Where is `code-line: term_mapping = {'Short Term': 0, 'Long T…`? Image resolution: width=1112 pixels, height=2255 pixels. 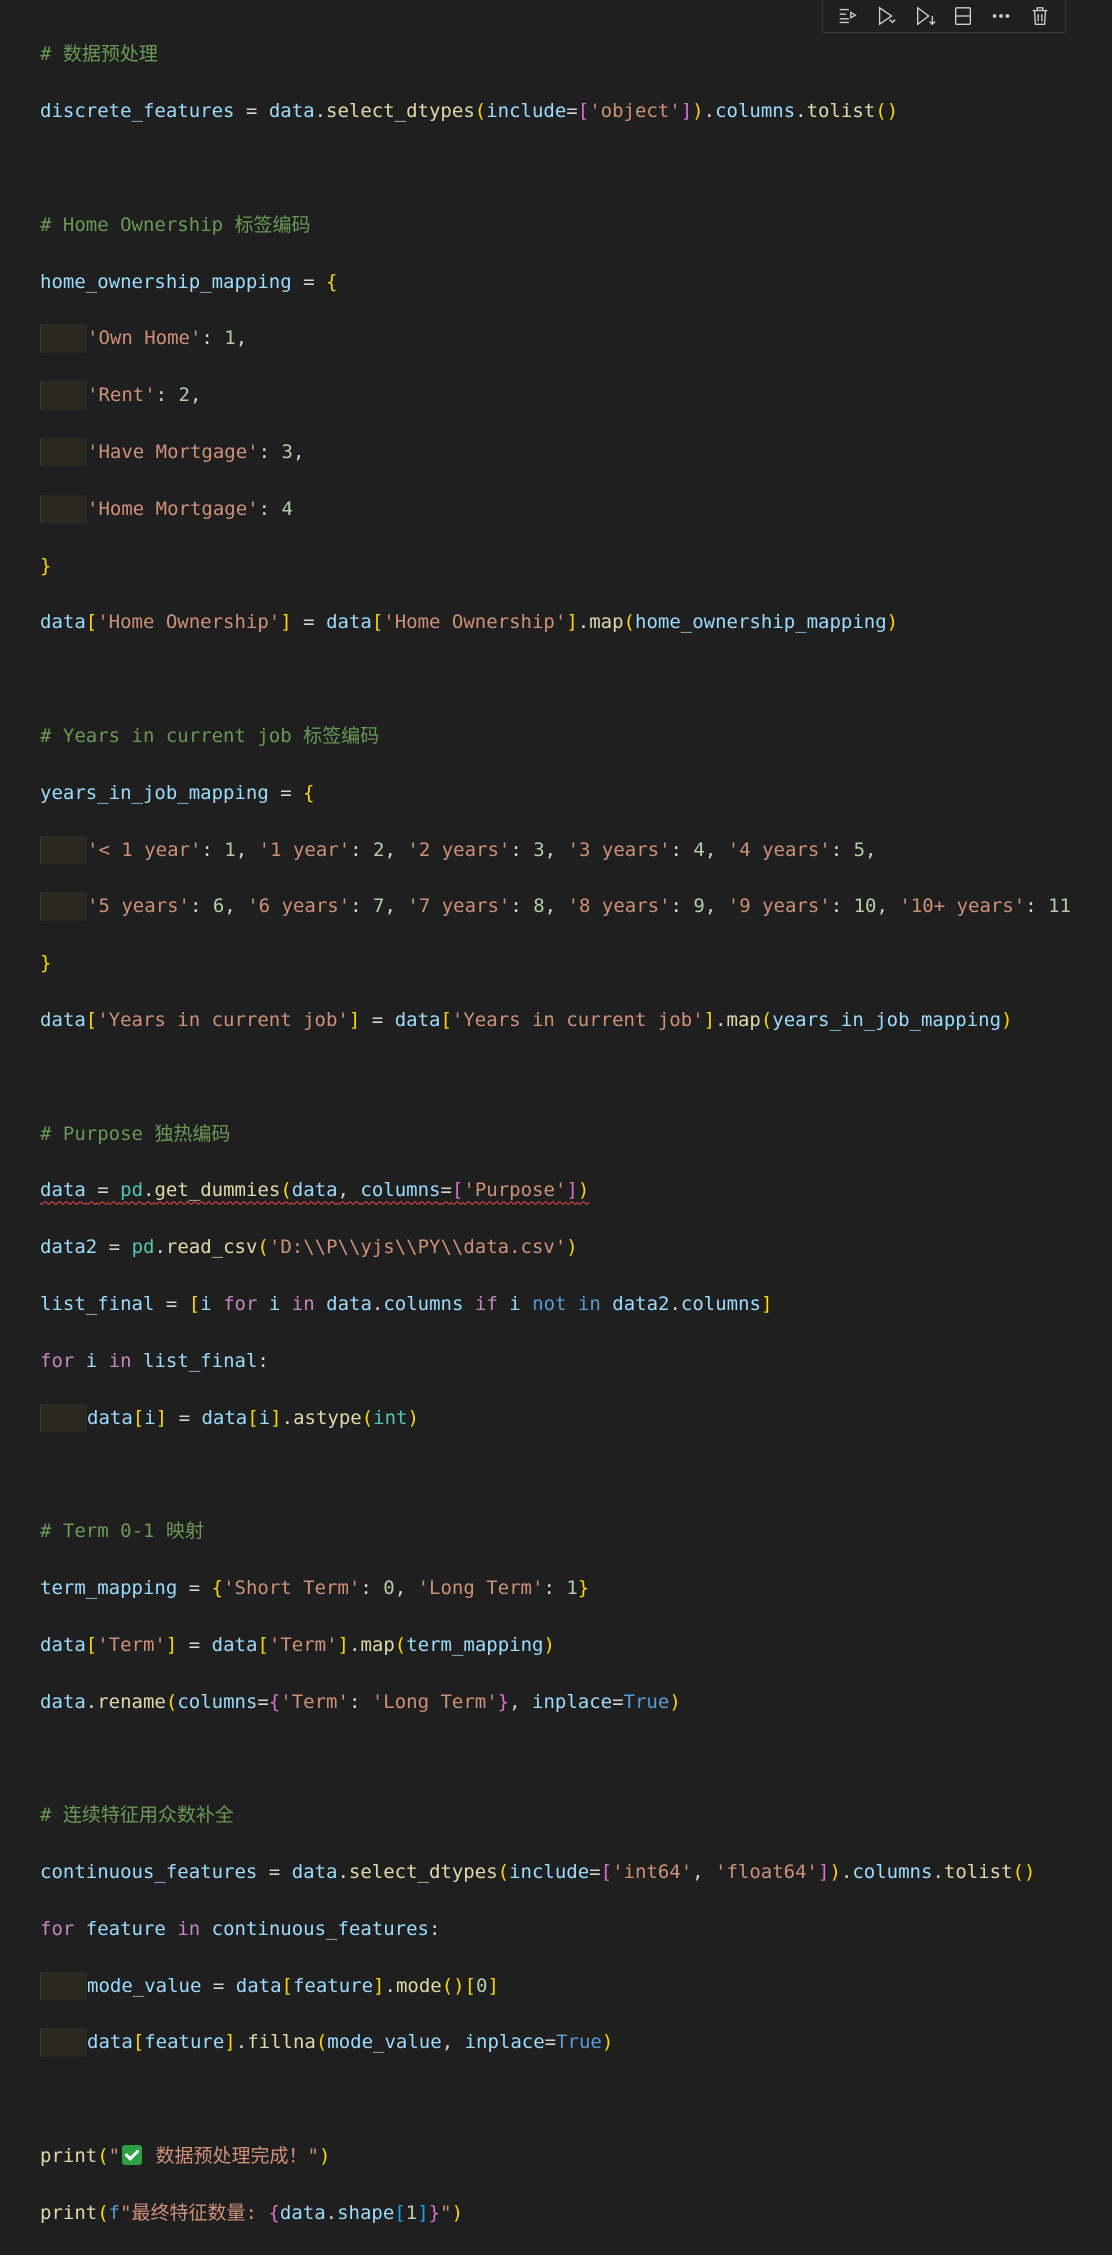 code-line: term_mapping = {'Short Term': 0, 'Long T… is located at coordinates (315, 1587).